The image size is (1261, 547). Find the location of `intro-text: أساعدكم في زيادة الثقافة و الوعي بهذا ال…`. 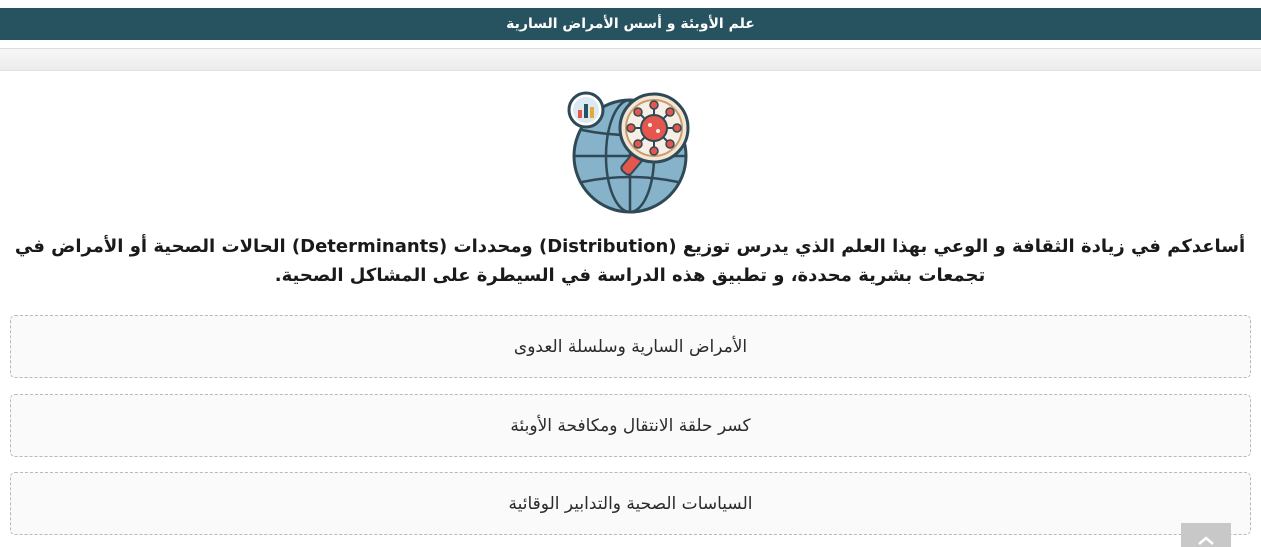

intro-text: أساعدكم في زيادة الثقافة و الوعي بهذا ال… is located at coordinates (630, 261).